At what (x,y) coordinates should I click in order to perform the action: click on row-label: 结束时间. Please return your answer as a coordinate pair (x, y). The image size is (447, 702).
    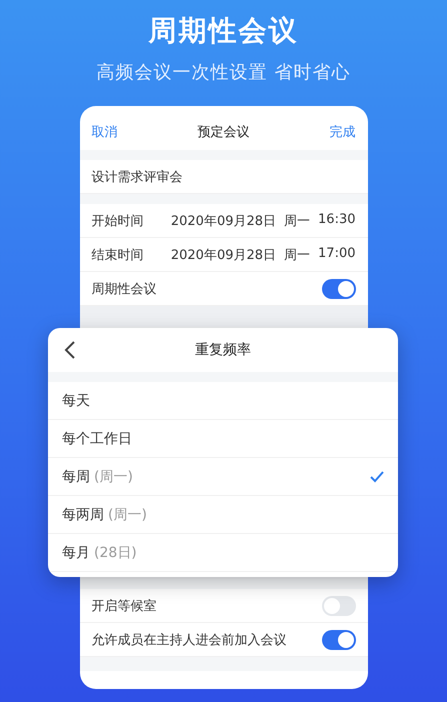
    Looking at the image, I should click on (118, 255).